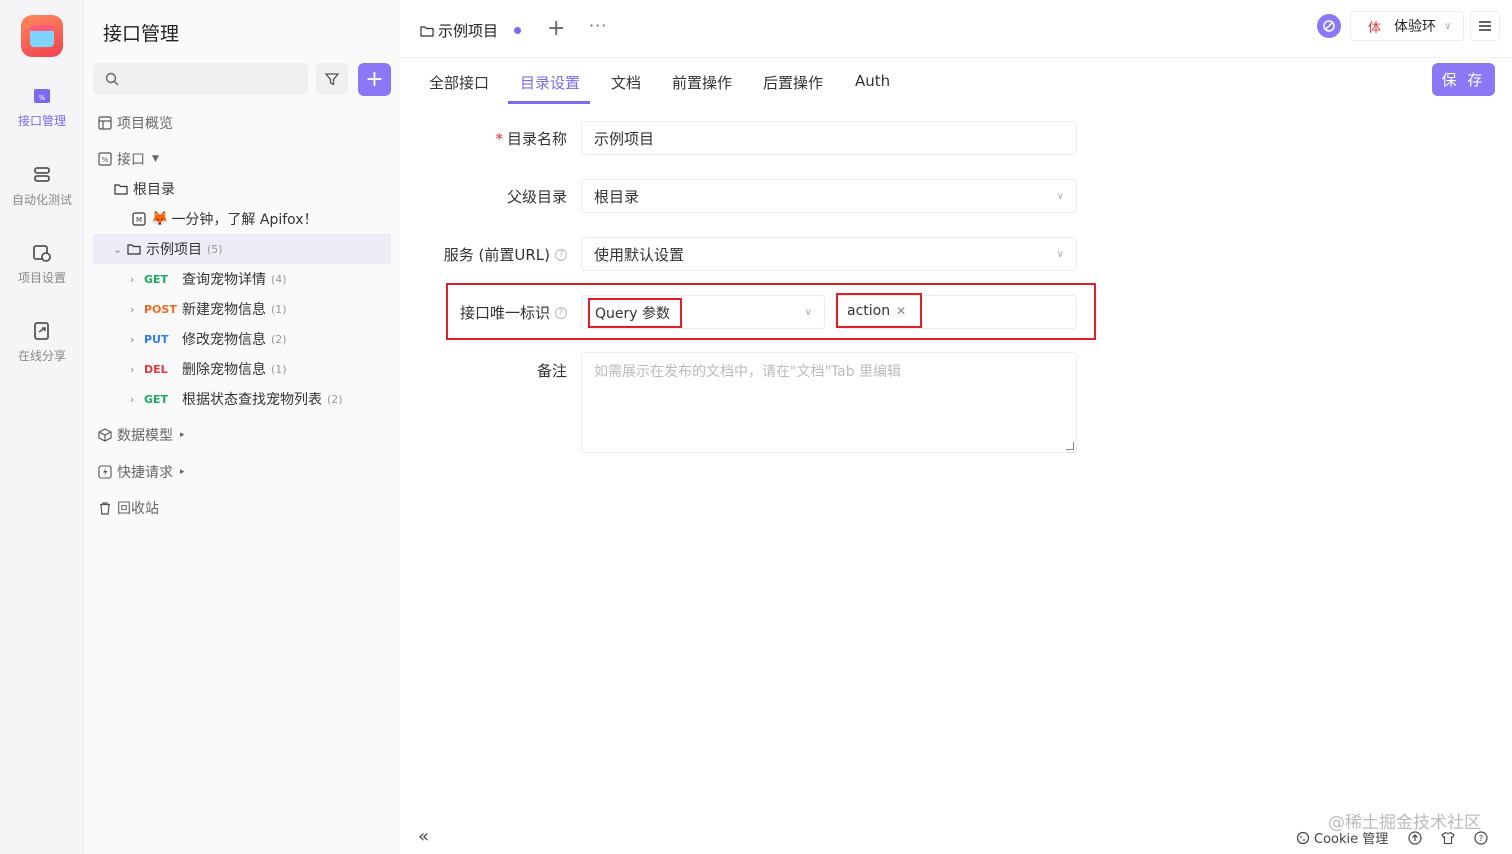 The height and width of the screenshot is (854, 1512). What do you see at coordinates (105, 435) in the screenshot?
I see `cube-icon` at bounding box center [105, 435].